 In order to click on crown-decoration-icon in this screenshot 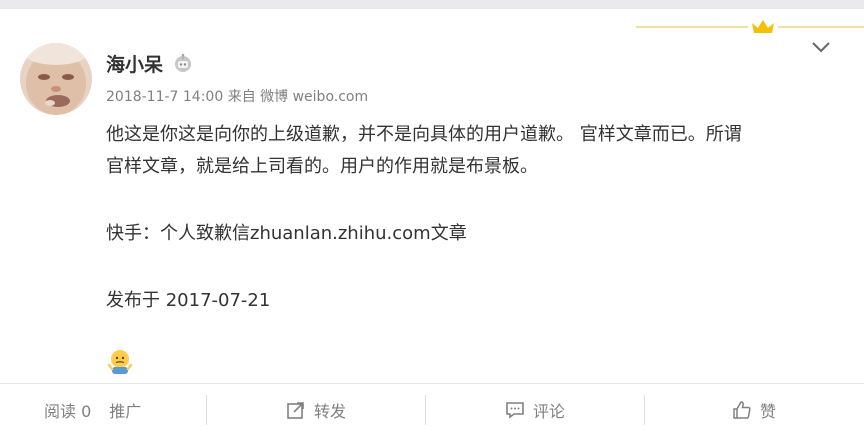, I will do `click(750, 26)`.